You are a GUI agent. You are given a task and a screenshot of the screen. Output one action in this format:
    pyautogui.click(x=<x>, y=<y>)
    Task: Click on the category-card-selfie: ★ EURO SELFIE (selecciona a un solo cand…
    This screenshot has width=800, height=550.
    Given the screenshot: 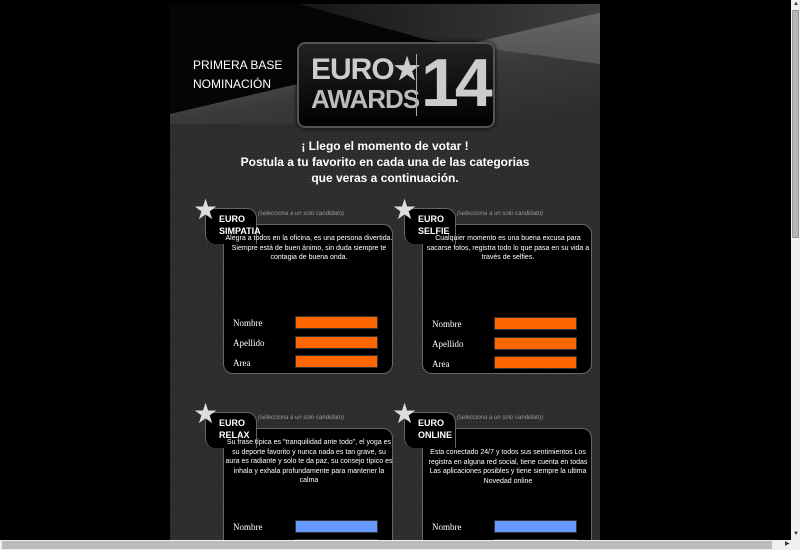 What is the action you would take?
    pyautogui.click(x=492, y=292)
    